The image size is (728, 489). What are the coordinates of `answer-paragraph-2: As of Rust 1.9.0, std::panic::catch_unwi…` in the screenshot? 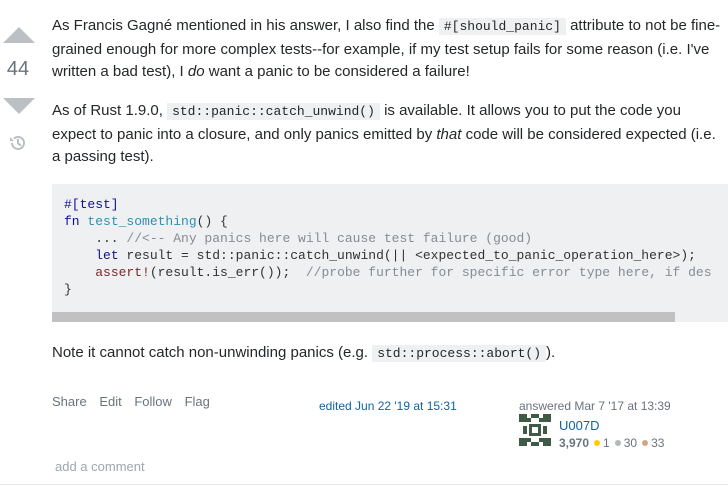 It's located at (390, 134).